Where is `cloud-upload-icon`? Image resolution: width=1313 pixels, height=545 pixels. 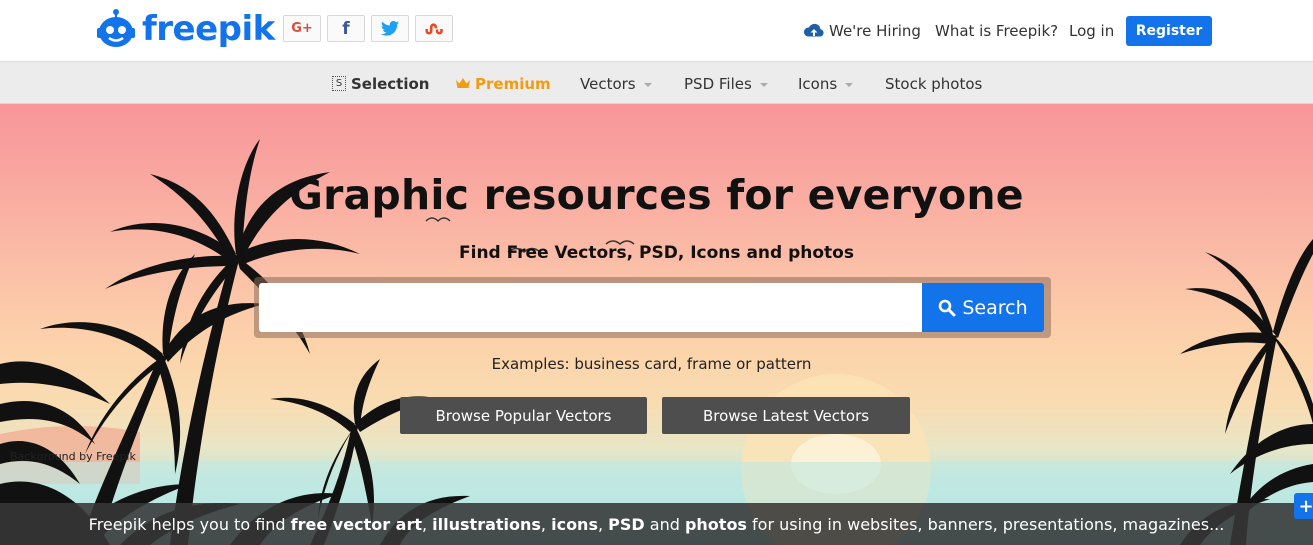 cloud-upload-icon is located at coordinates (813, 30).